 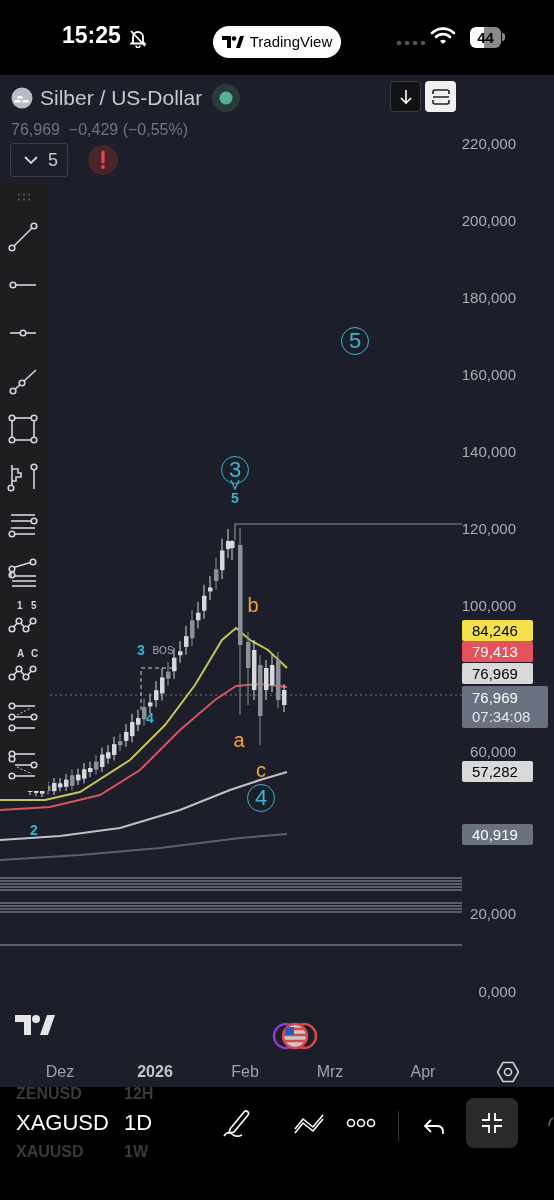 I want to click on wave-label: a, so click(x=239, y=740).